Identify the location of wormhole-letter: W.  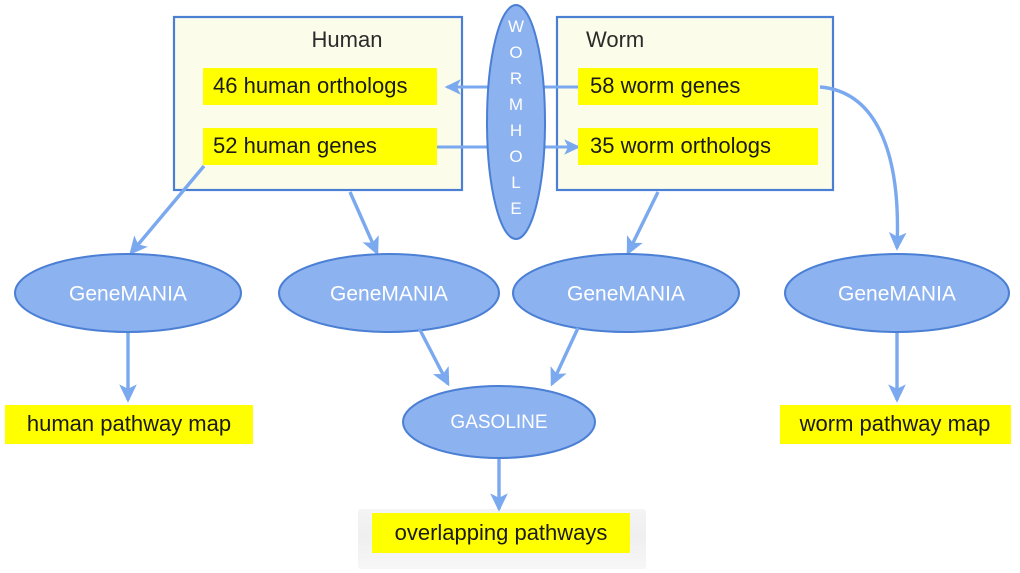
(516, 26).